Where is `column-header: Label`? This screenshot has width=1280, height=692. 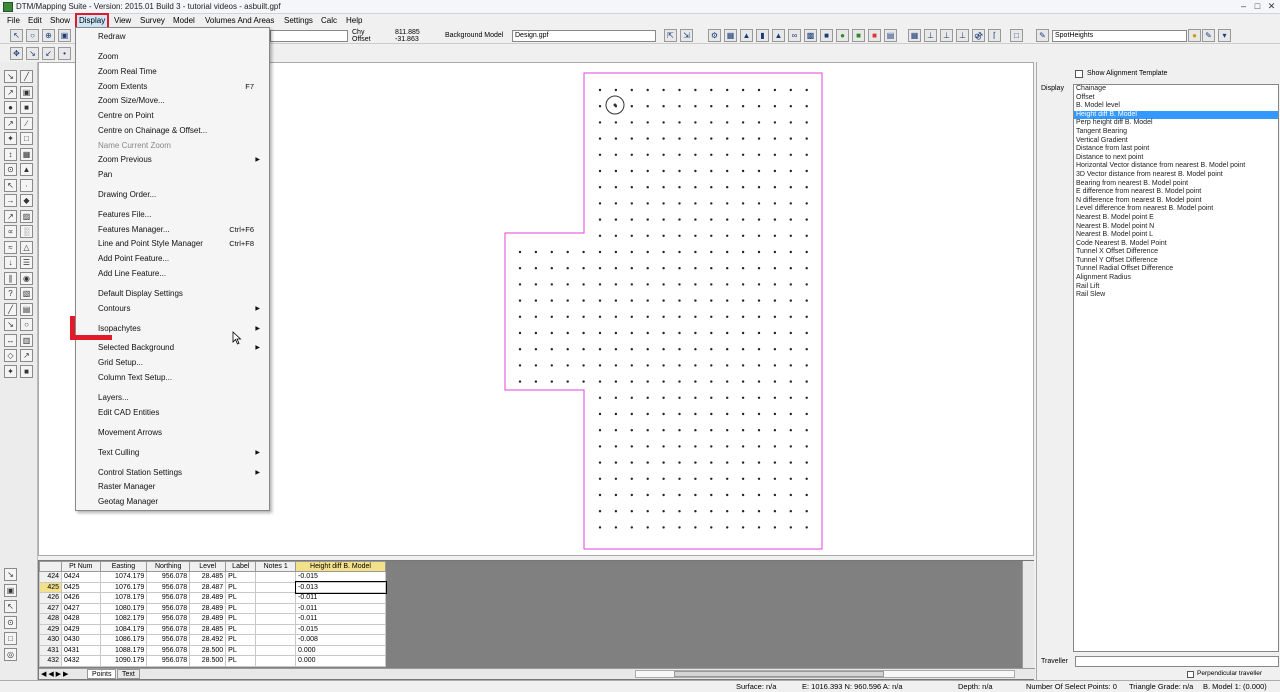
column-header: Label is located at coordinates (241, 566).